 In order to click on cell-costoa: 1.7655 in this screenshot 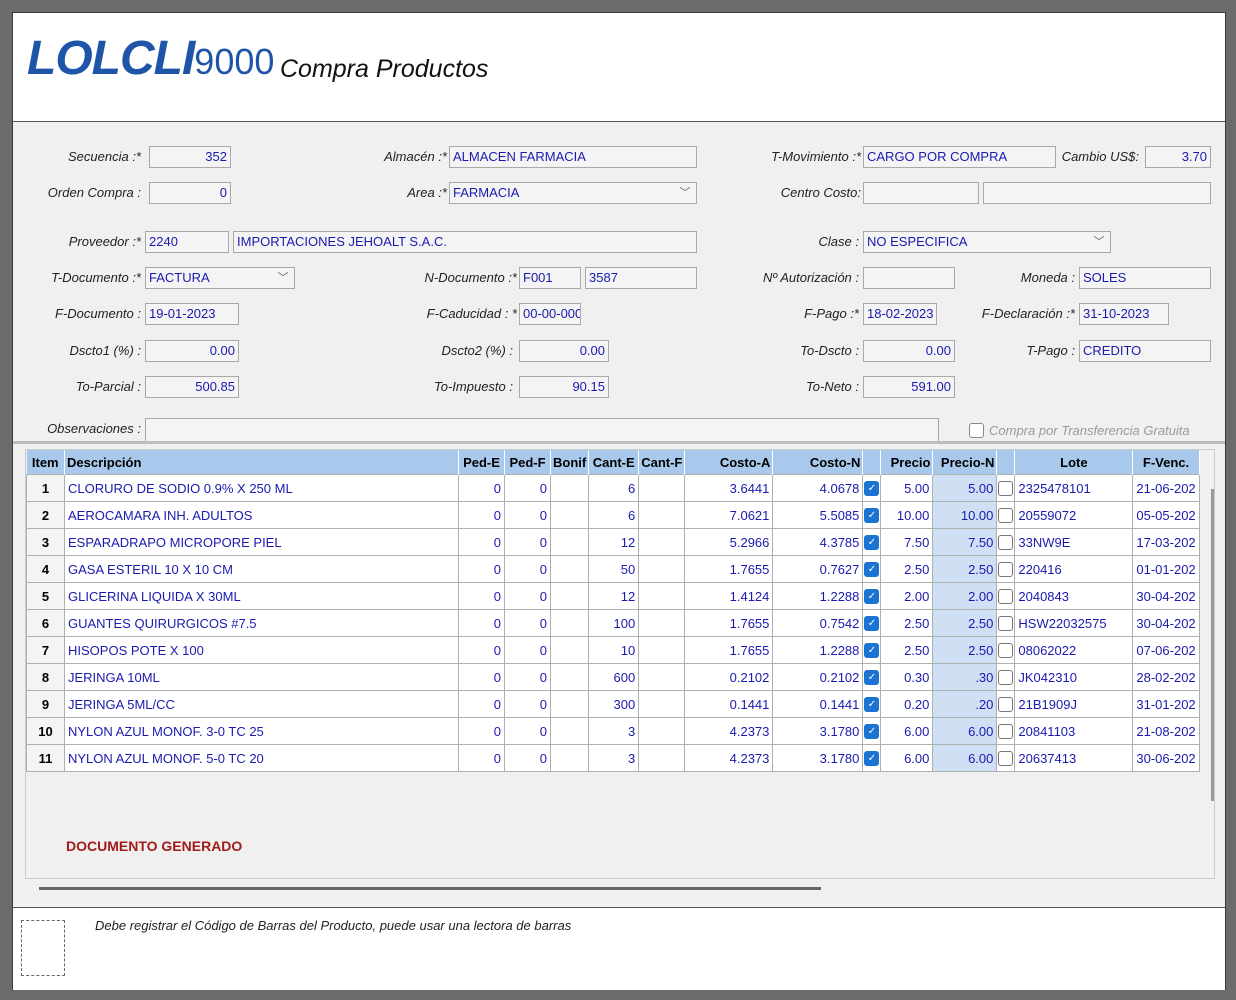, I will do `click(729, 650)`.